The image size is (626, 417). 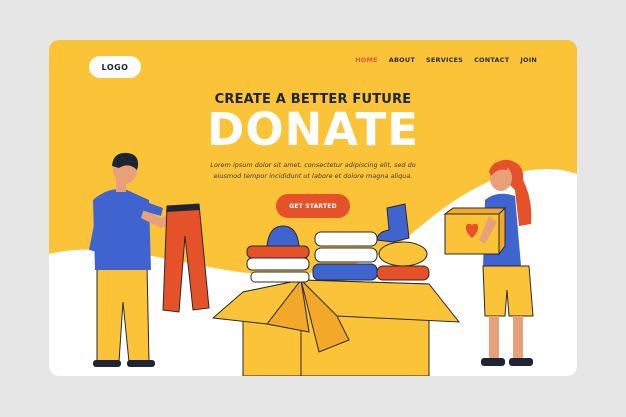 I want to click on man-figure-icon, so click(x=131, y=259).